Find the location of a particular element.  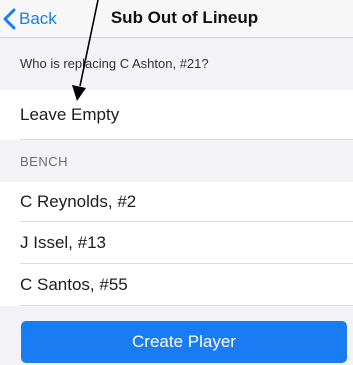

bench-player-label: C Santos, #55 is located at coordinates (74, 284).